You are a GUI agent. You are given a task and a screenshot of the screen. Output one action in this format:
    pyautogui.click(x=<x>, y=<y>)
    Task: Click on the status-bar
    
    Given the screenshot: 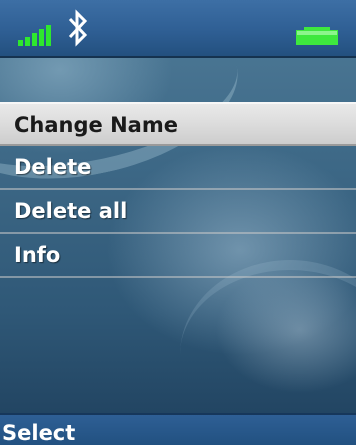 What is the action you would take?
    pyautogui.click(x=178, y=29)
    